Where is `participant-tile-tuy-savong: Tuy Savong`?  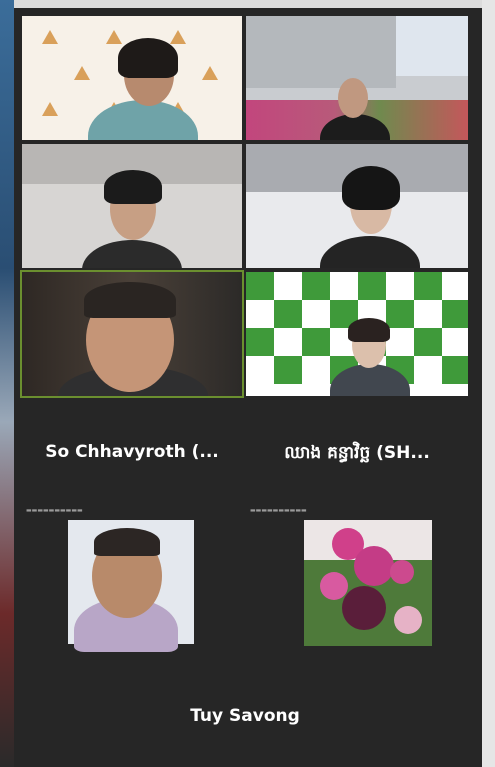
participant-tile-tuy-savong: Tuy Savong is located at coordinates (245, 708).